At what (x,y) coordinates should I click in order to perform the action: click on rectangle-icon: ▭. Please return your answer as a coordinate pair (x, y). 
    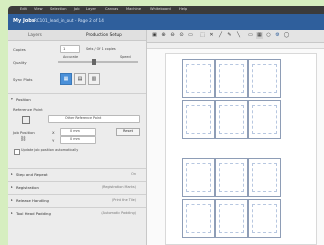
    Looking at the image, I should click on (250, 35).